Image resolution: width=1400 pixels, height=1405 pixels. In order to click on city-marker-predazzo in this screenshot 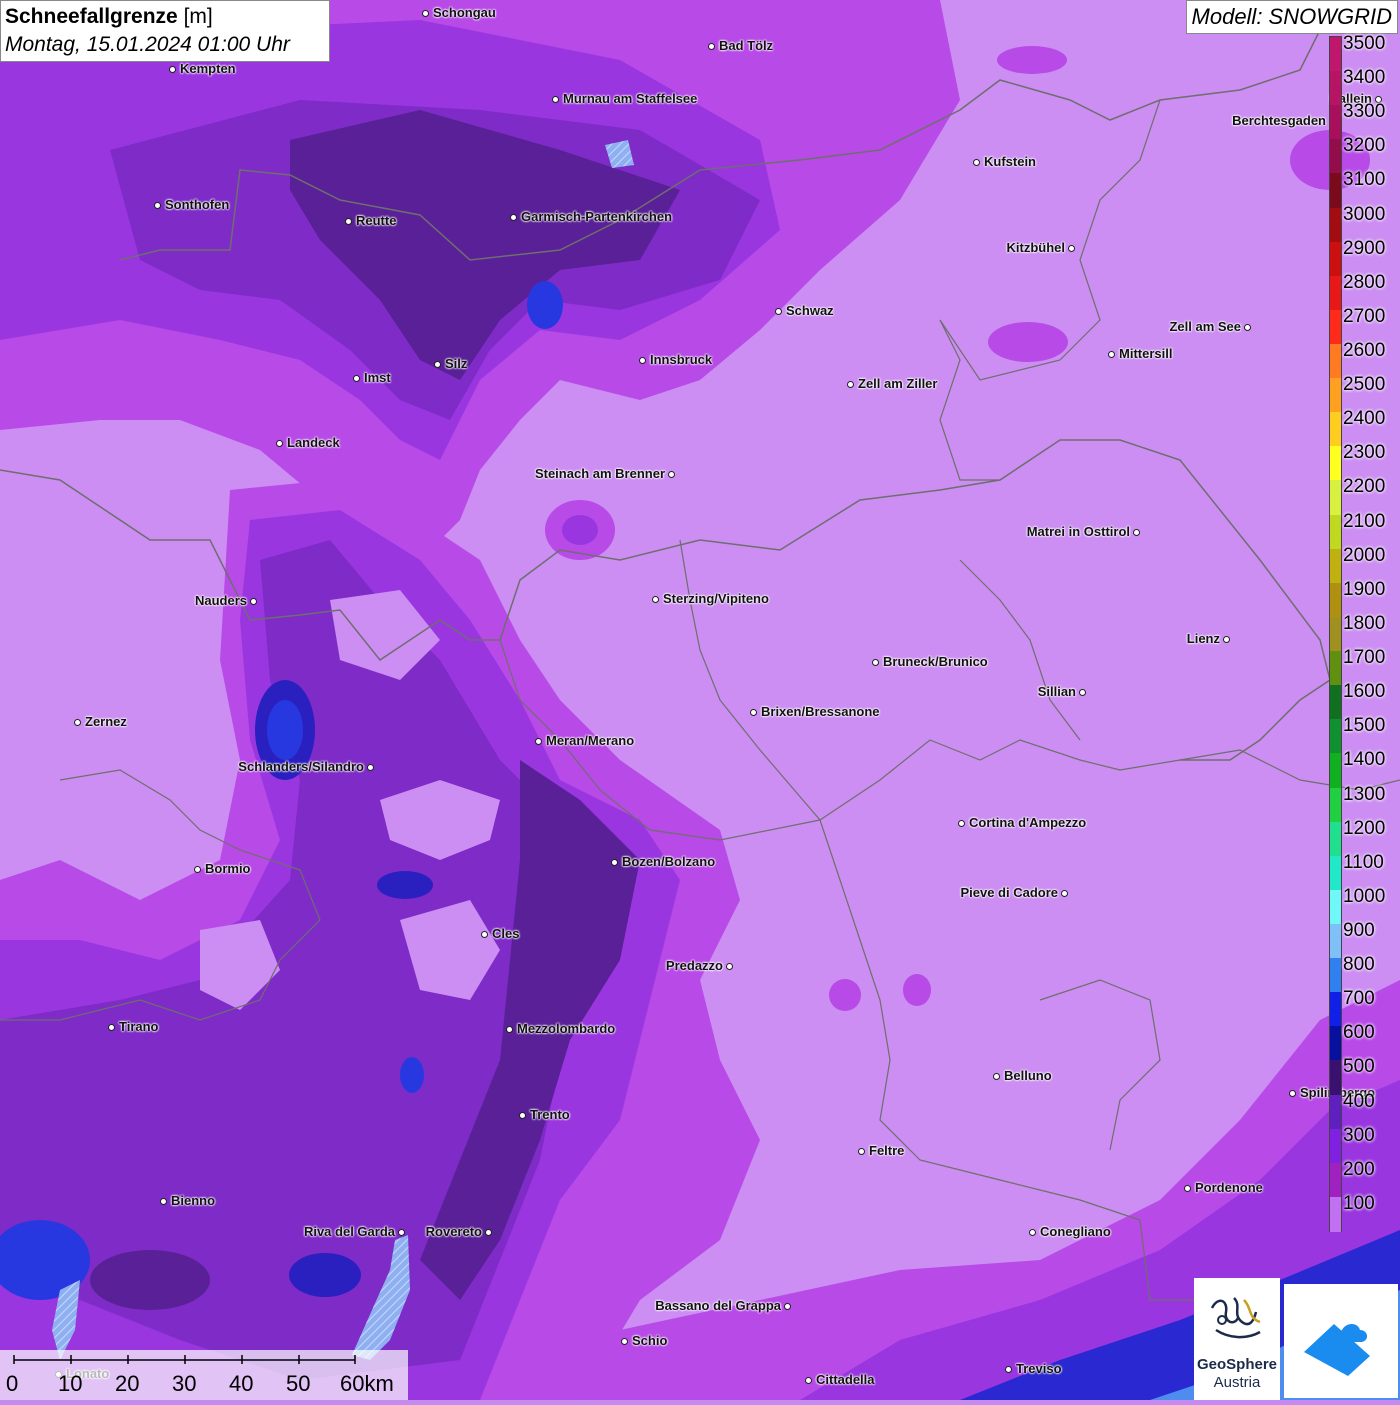, I will do `click(729, 966)`.